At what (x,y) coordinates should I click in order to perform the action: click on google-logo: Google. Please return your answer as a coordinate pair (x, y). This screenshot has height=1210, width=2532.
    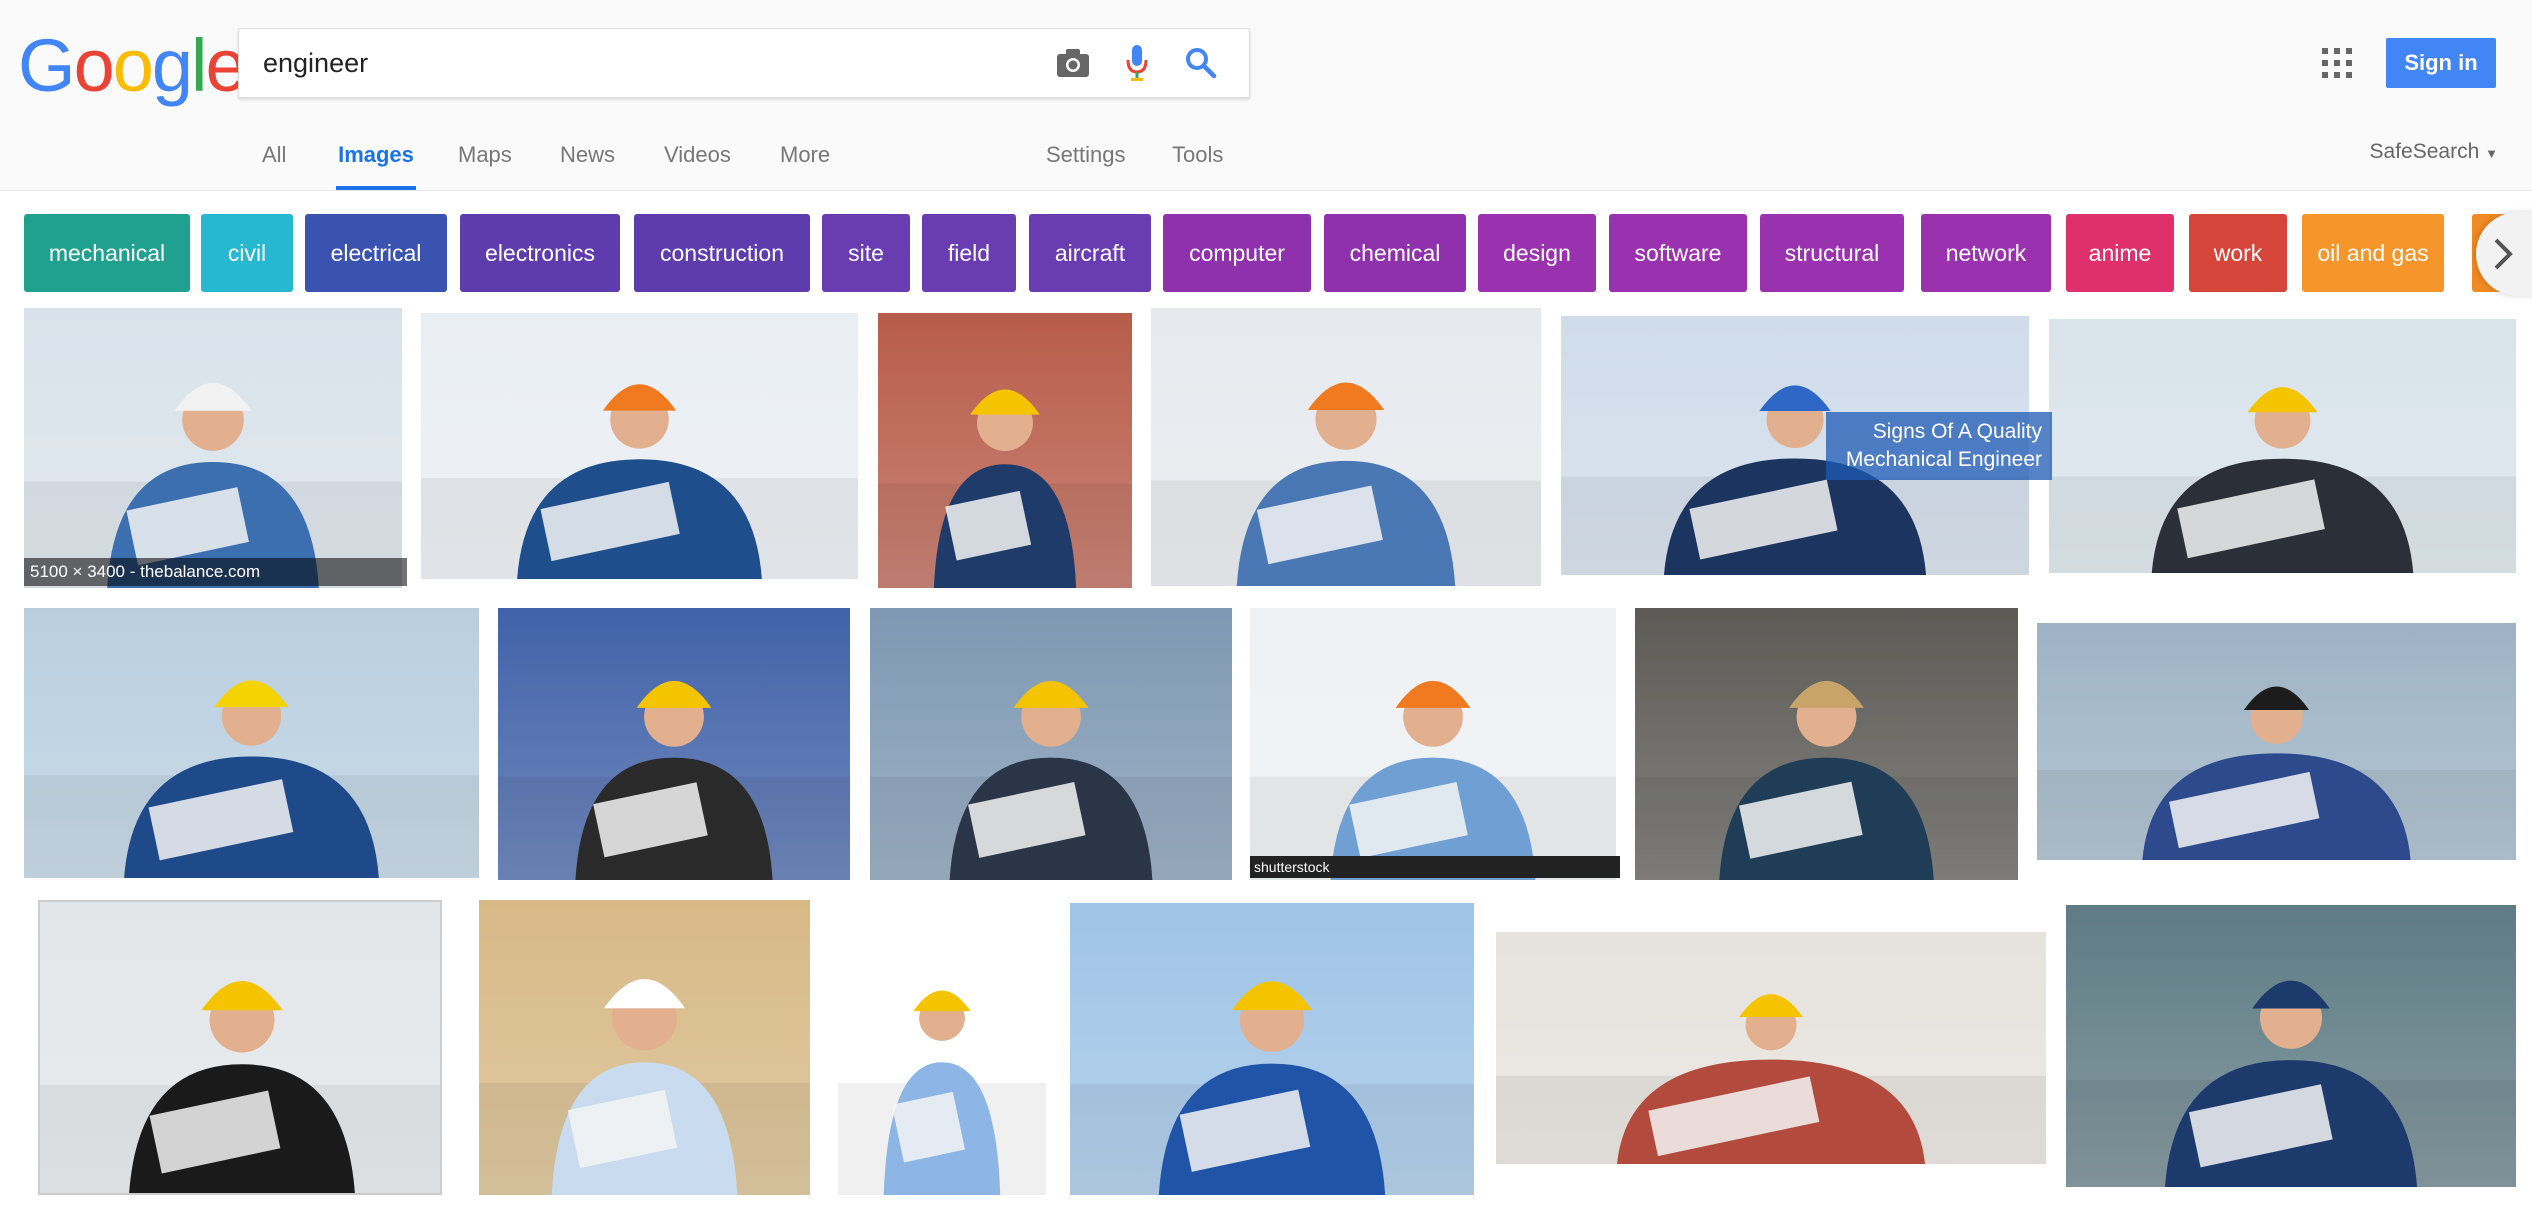
    Looking at the image, I should click on (132, 65).